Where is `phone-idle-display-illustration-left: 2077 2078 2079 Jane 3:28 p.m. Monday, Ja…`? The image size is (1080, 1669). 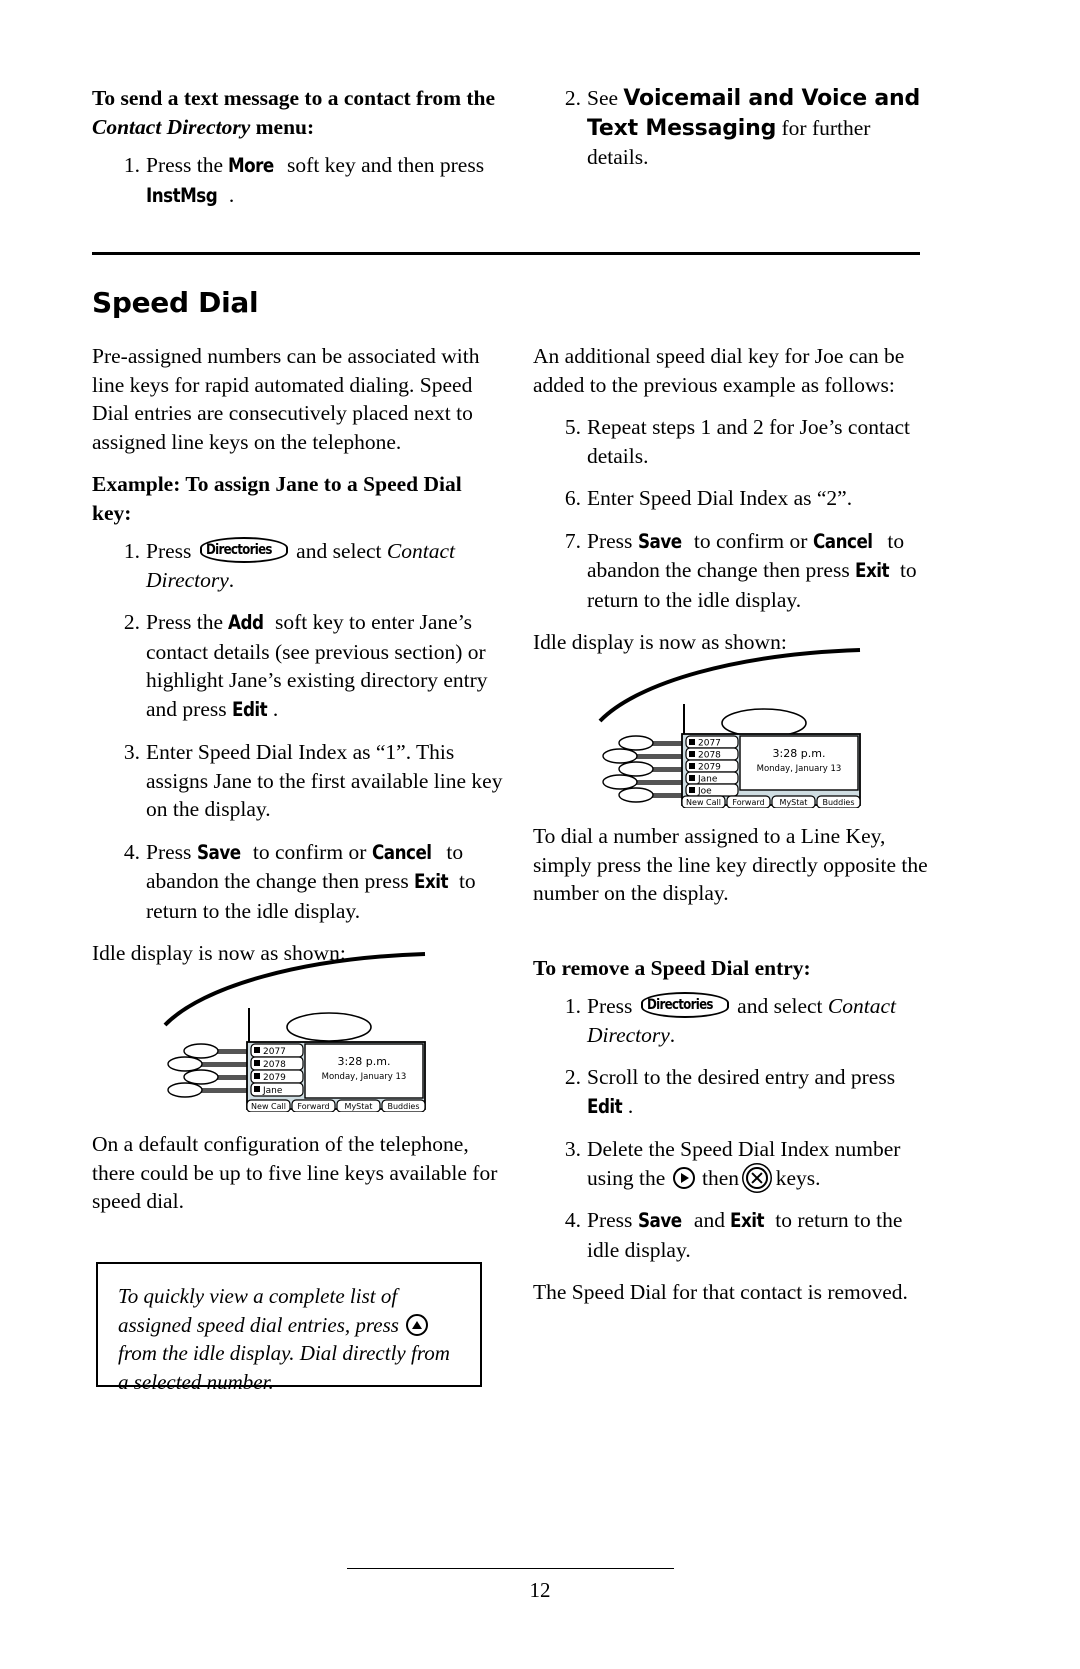
phone-idle-display-illustration-left: 2077 2078 2079 Jane 3:28 p.m. Monday, Ja… is located at coordinates (296, 1032).